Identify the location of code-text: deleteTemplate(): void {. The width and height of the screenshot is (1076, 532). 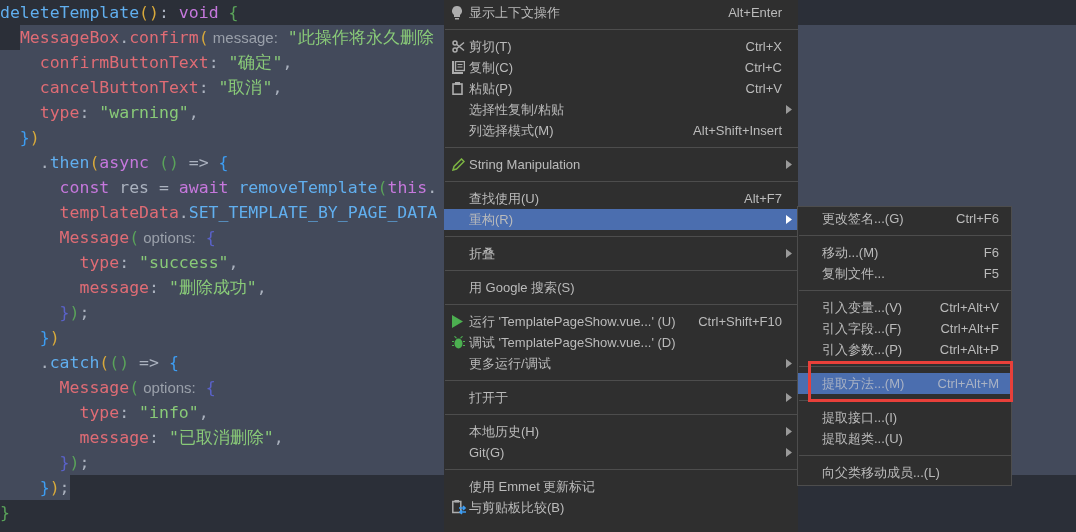
(119, 13).